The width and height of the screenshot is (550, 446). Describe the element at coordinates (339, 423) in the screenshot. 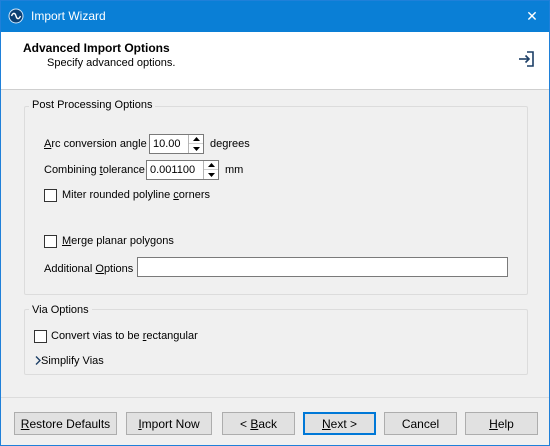

I see `next-button: Next >` at that location.